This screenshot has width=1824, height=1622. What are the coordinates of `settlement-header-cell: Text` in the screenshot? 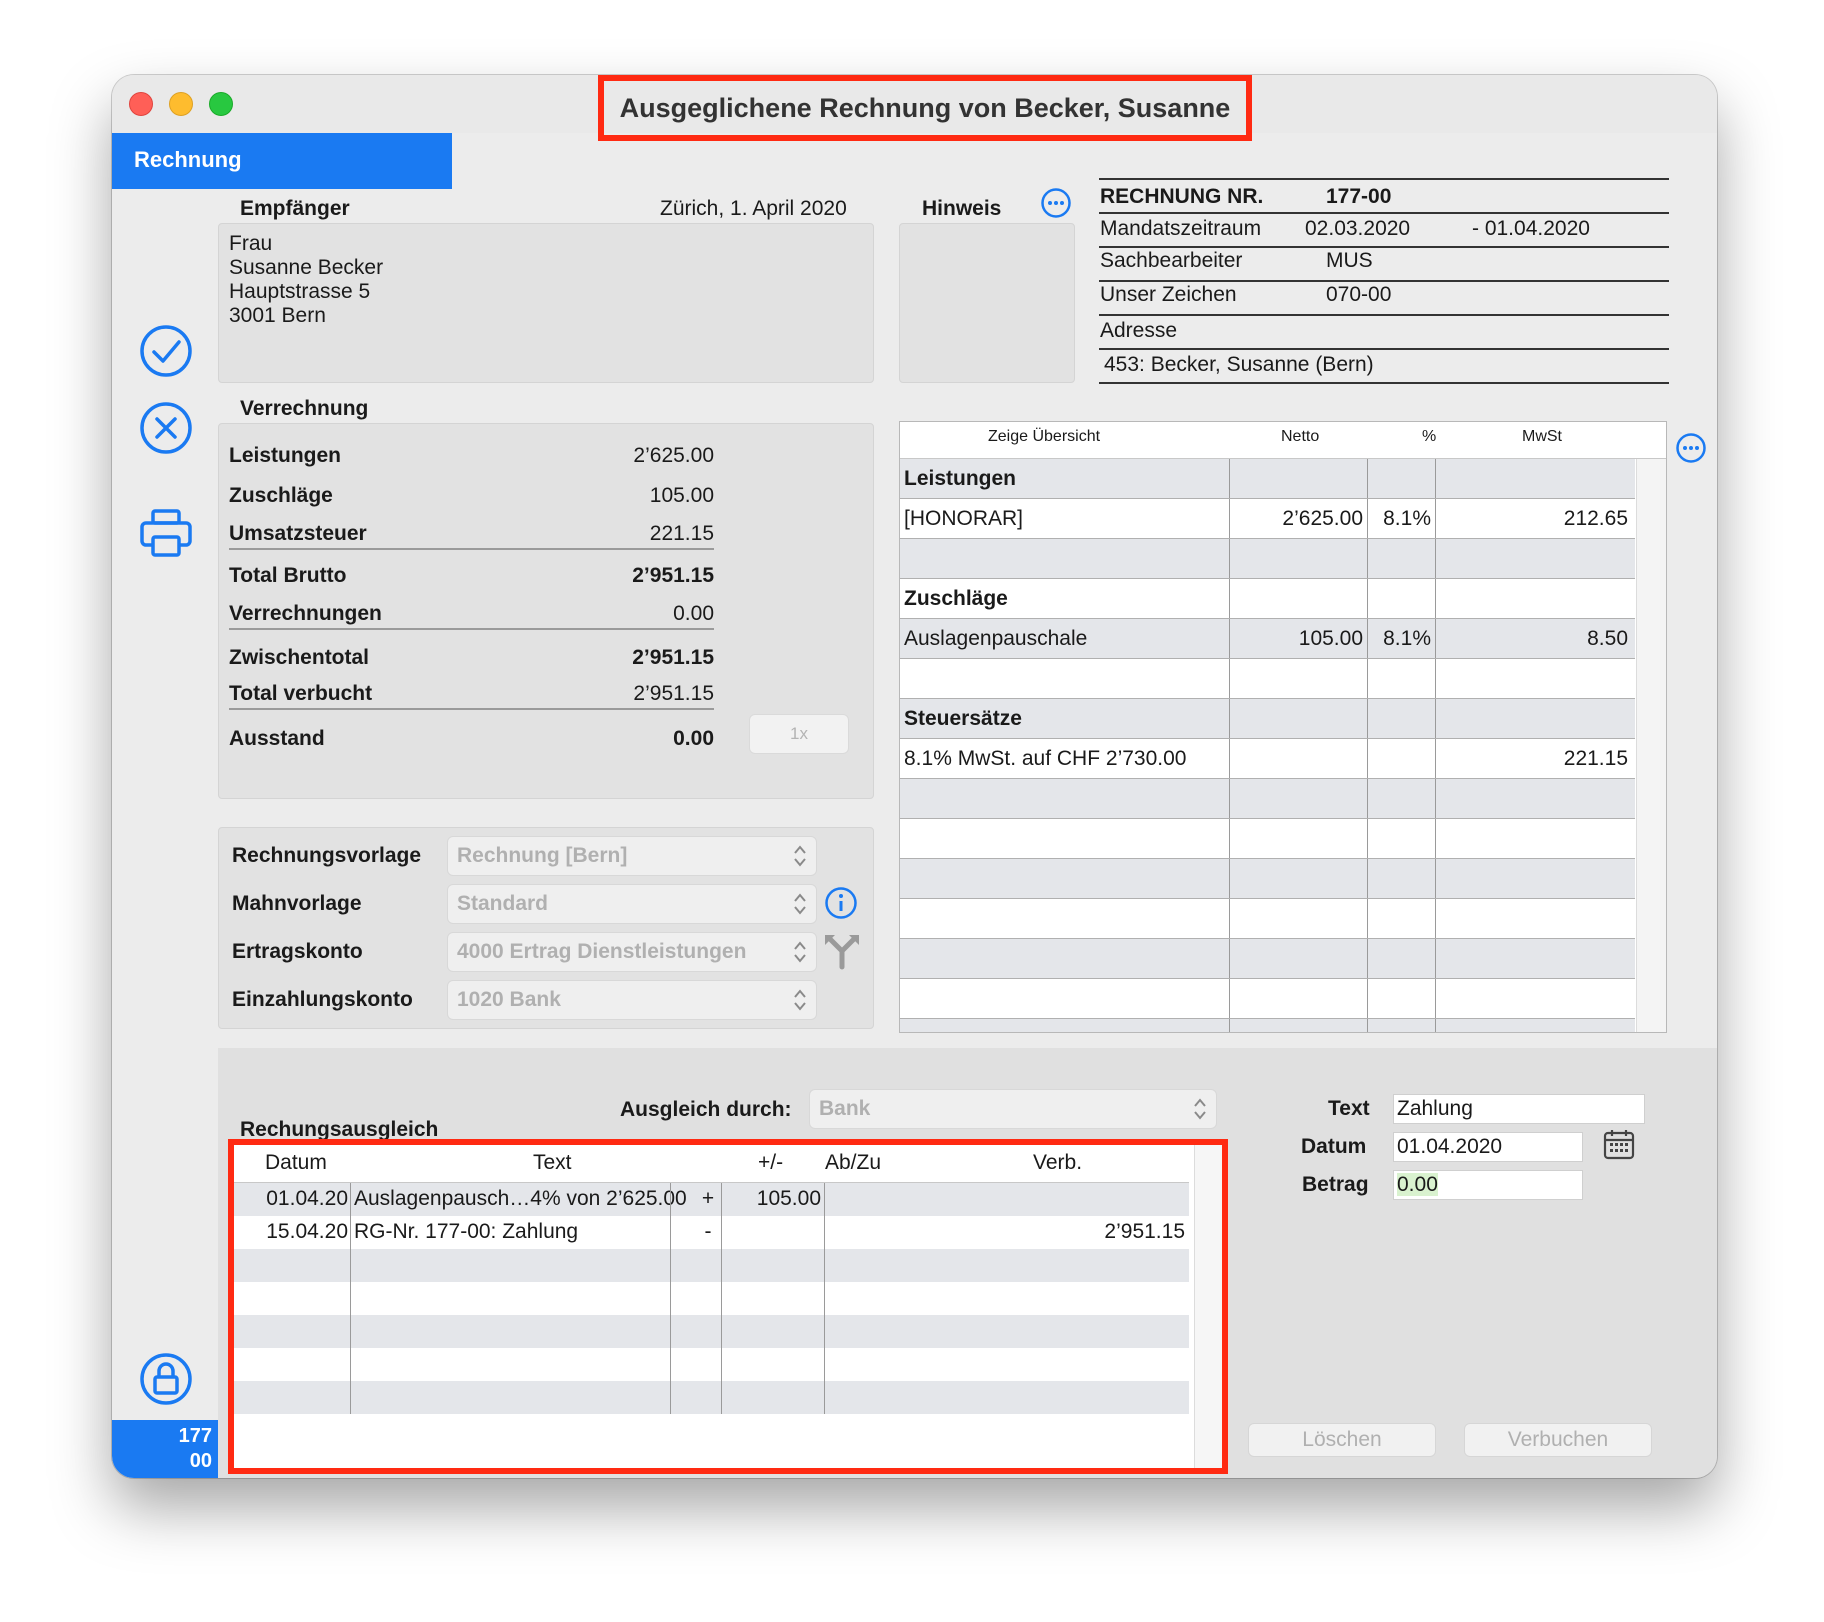 It's located at (552, 1163).